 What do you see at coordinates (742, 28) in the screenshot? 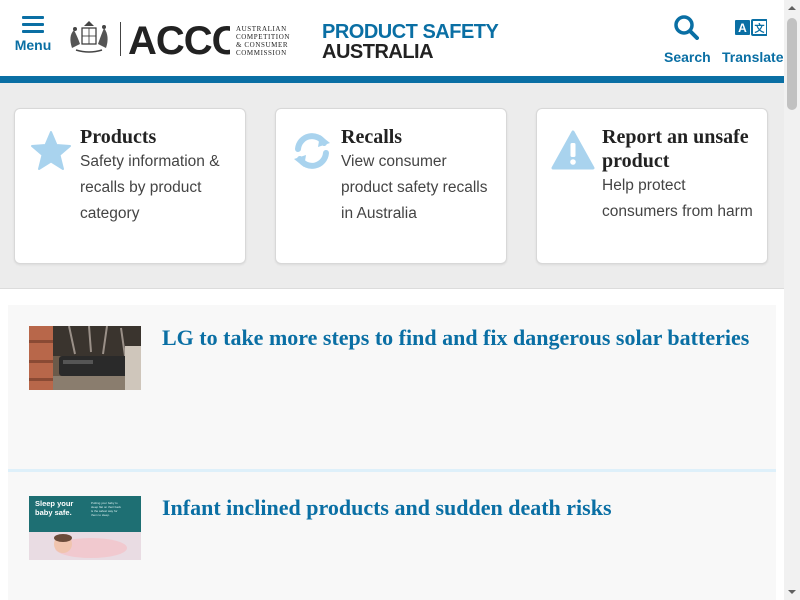
I see `svg-text: A` at bounding box center [742, 28].